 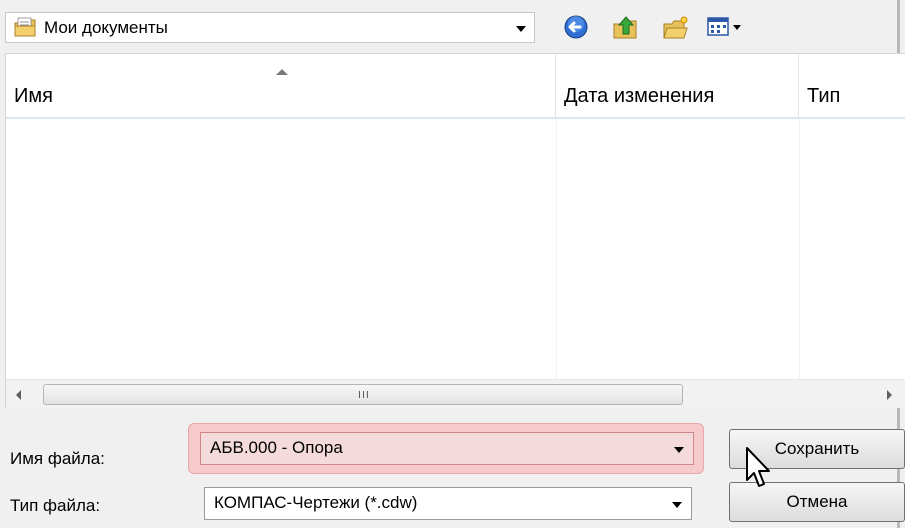 I want to click on horizontal-scrollbar: III, so click(x=455, y=393).